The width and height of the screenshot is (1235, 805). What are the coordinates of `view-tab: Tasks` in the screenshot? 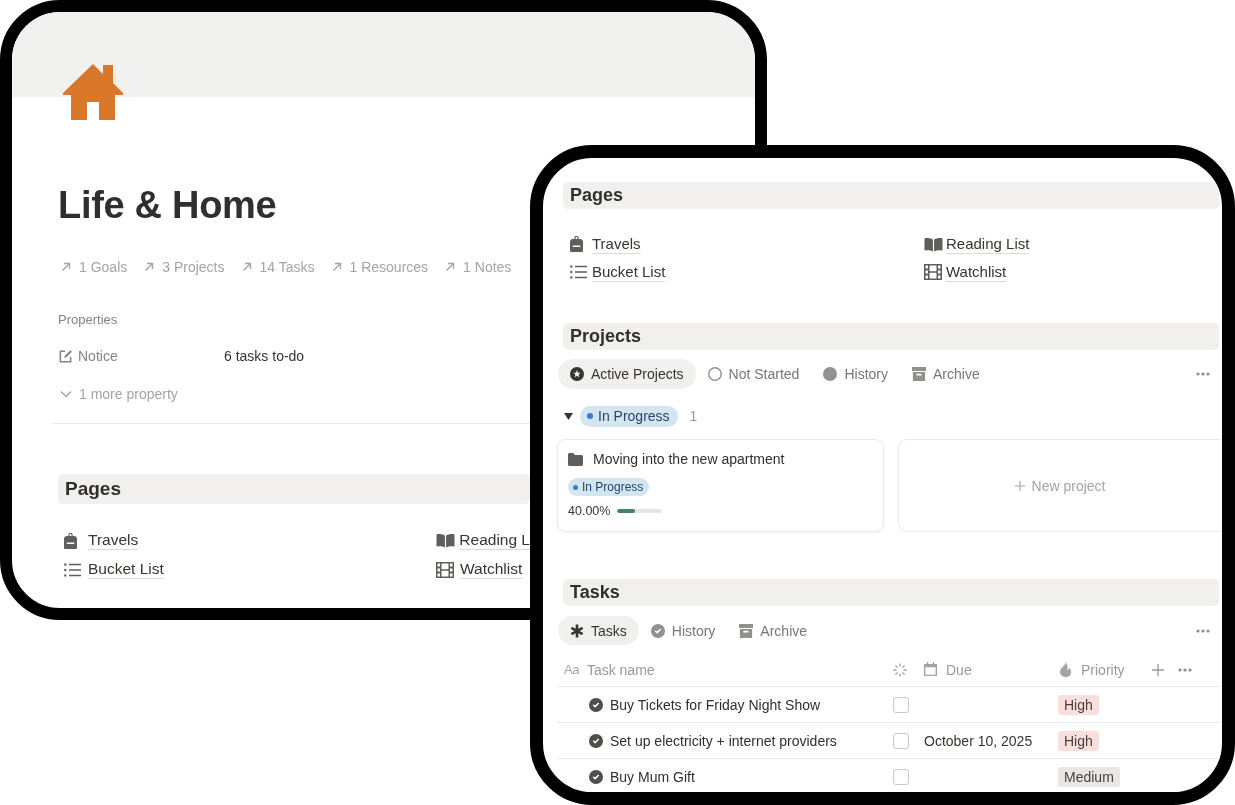 It's located at (598, 630).